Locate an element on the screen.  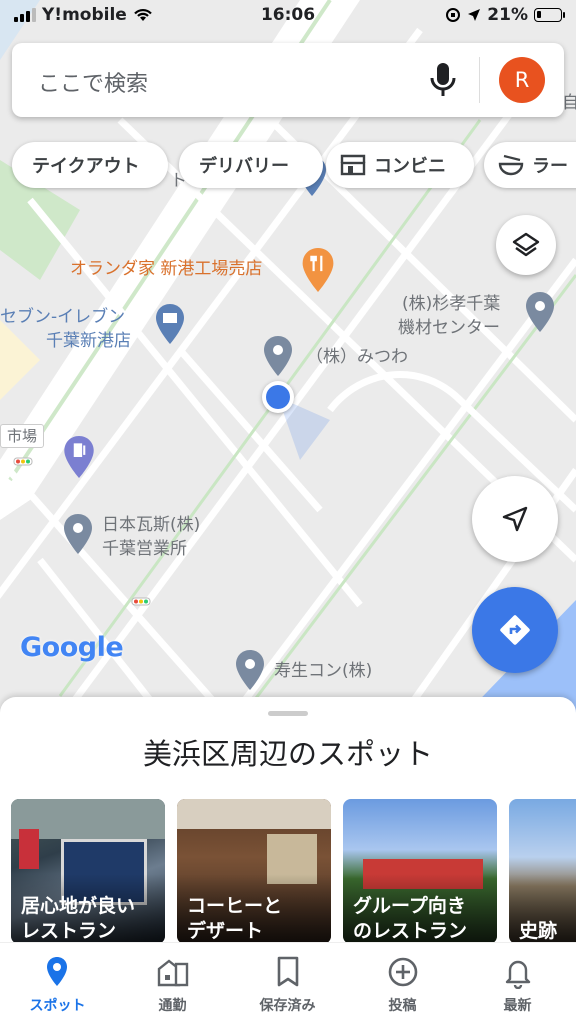
layers-icon is located at coordinates (526, 244).